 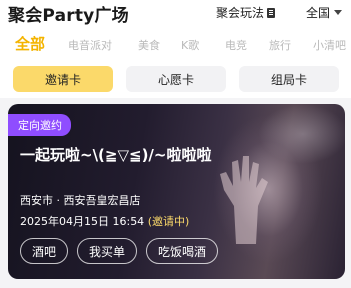 I want to click on page-title: 聚会Party广场, so click(x=68, y=16).